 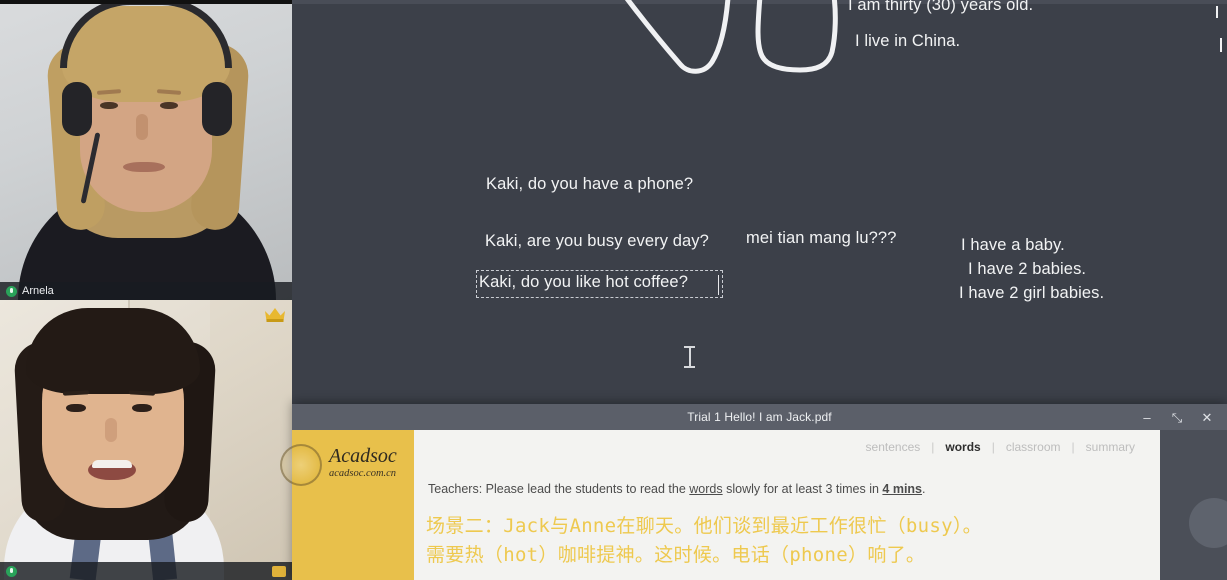 What do you see at coordinates (1027, 269) in the screenshot?
I see `whiteboard-text-baby-2: I have 2 babies.` at bounding box center [1027, 269].